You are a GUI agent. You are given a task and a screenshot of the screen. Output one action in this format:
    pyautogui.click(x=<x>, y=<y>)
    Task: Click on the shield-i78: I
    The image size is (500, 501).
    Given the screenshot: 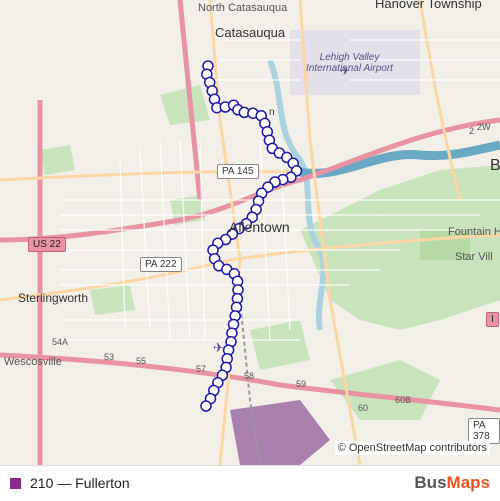 What is the action you would take?
    pyautogui.click(x=492, y=319)
    